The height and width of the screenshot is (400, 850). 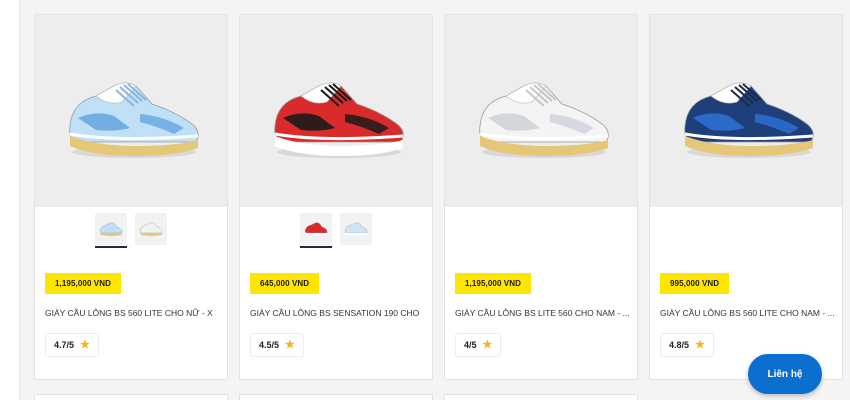 I want to click on rating-value: 4/5, so click(x=470, y=345).